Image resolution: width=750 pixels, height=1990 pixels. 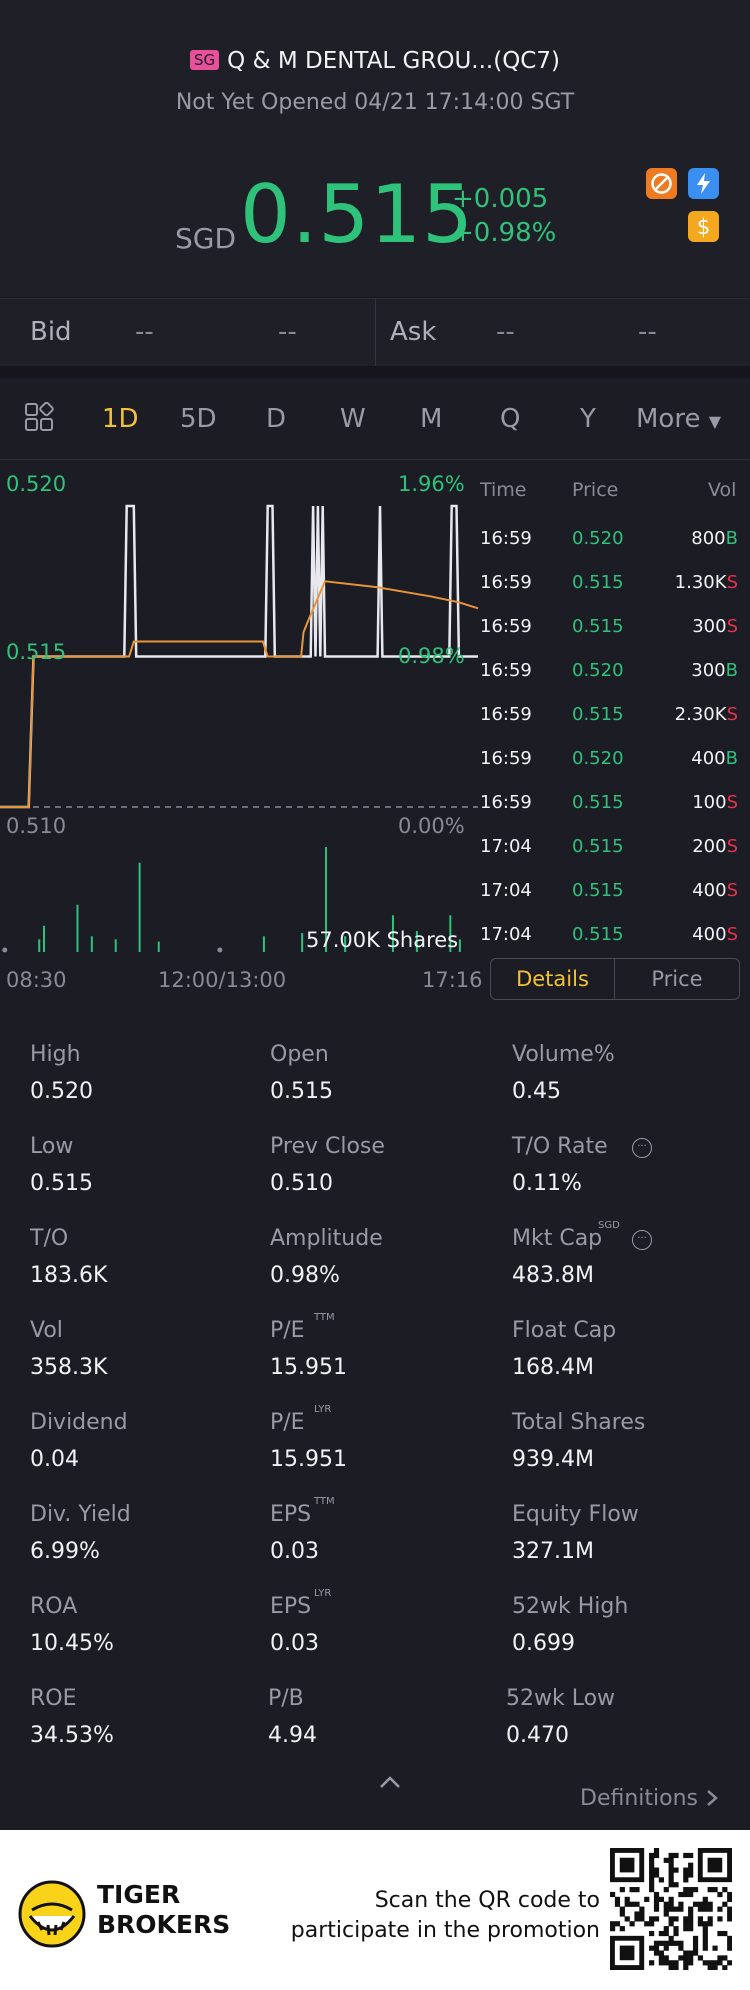 I want to click on stat-label: Volume%, so click(x=563, y=1054).